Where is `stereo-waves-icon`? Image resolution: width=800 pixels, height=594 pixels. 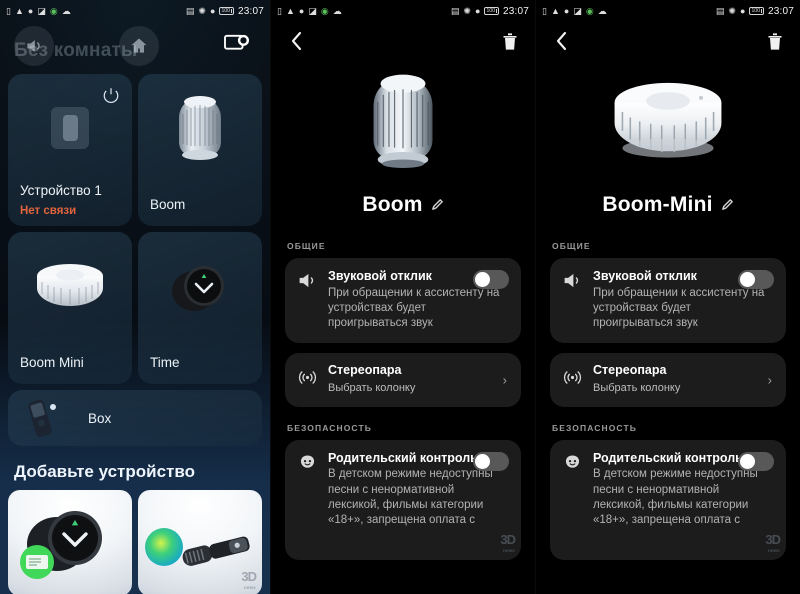 stereo-waves-icon is located at coordinates (308, 379).